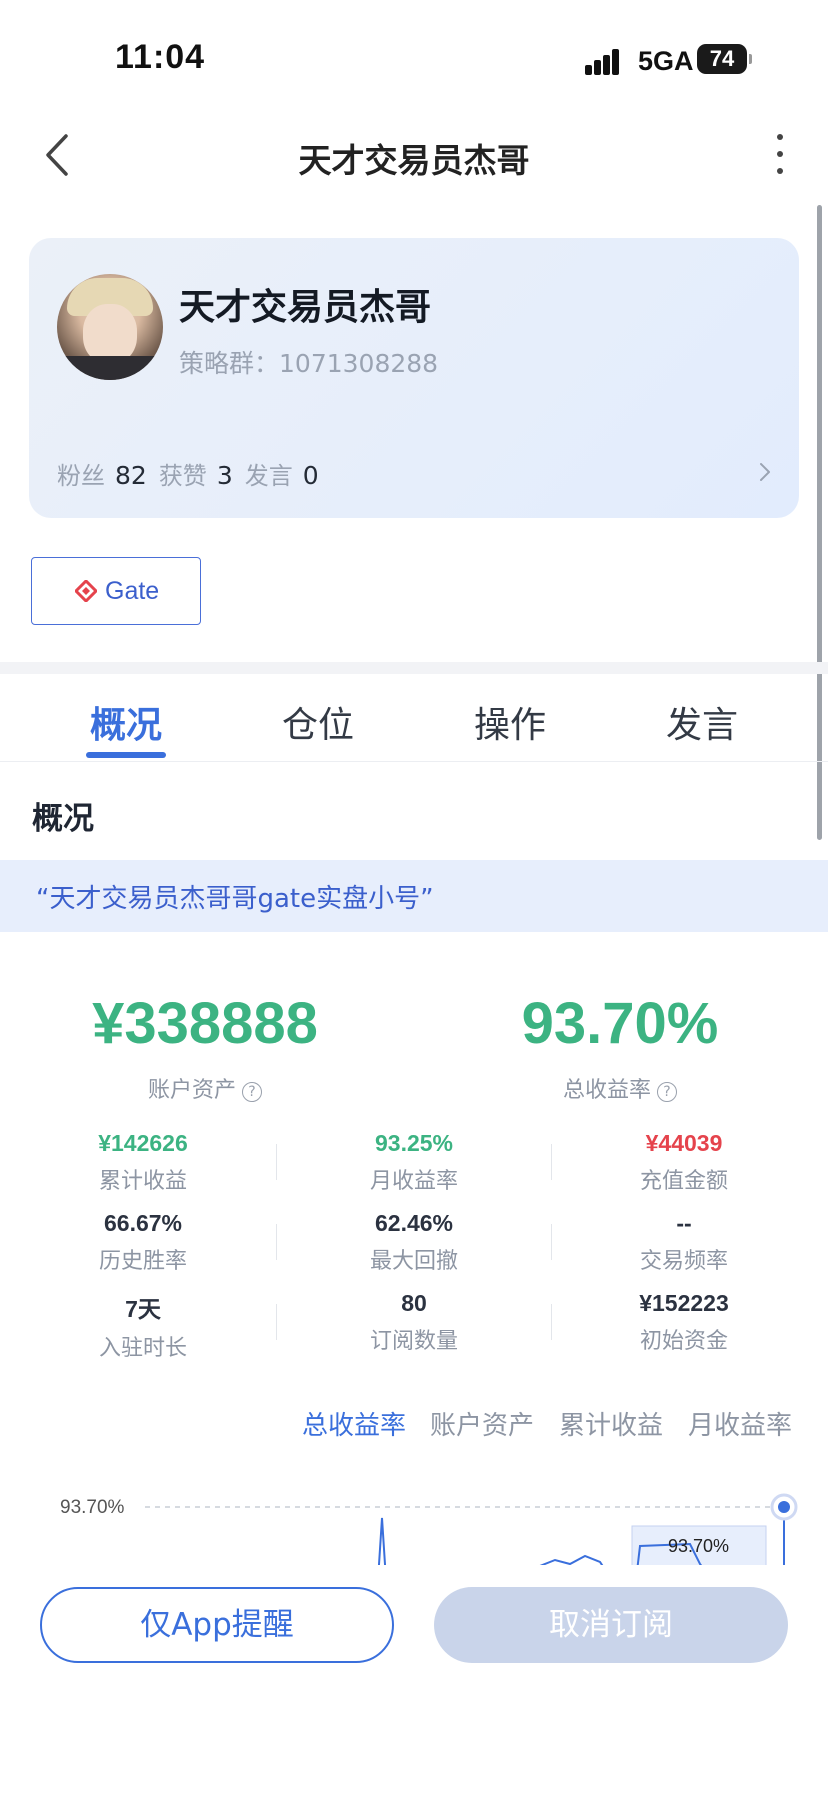  I want to click on tab-positions: 仓位, so click(318, 722).